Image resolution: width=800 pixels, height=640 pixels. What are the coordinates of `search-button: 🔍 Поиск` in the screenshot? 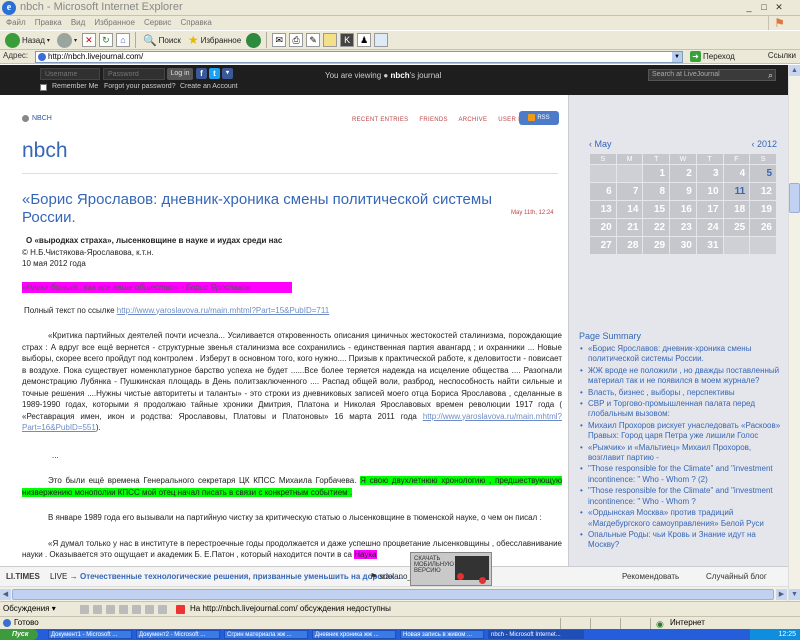 It's located at (162, 40).